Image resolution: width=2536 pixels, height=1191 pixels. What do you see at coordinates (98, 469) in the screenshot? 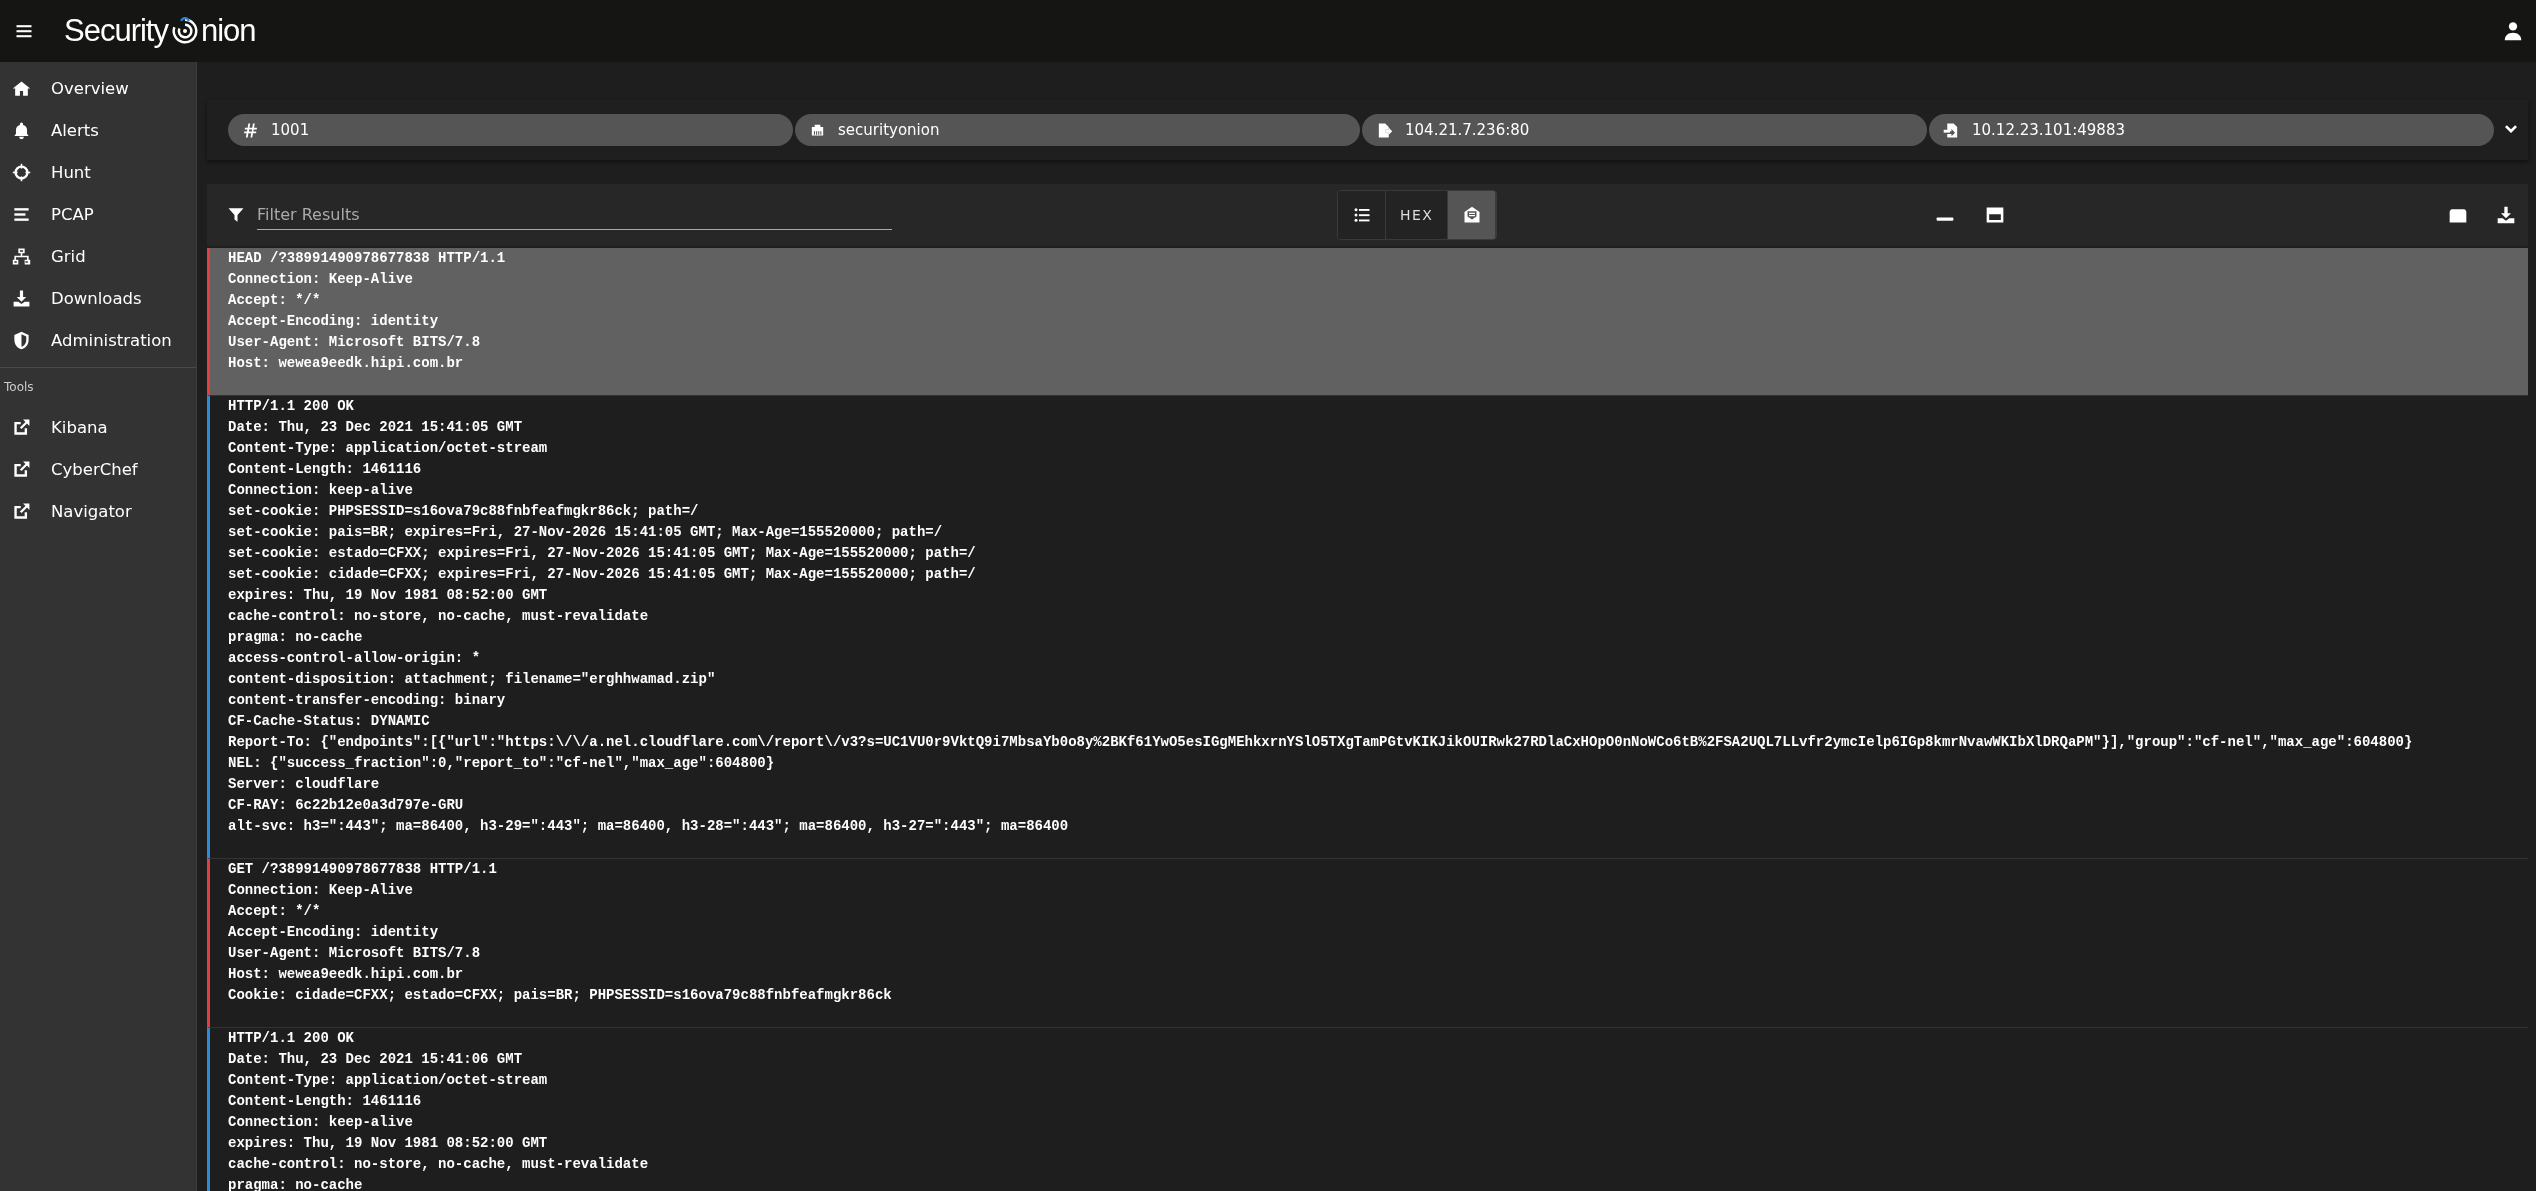
I see `sidebar-link: CyberChef` at bounding box center [98, 469].